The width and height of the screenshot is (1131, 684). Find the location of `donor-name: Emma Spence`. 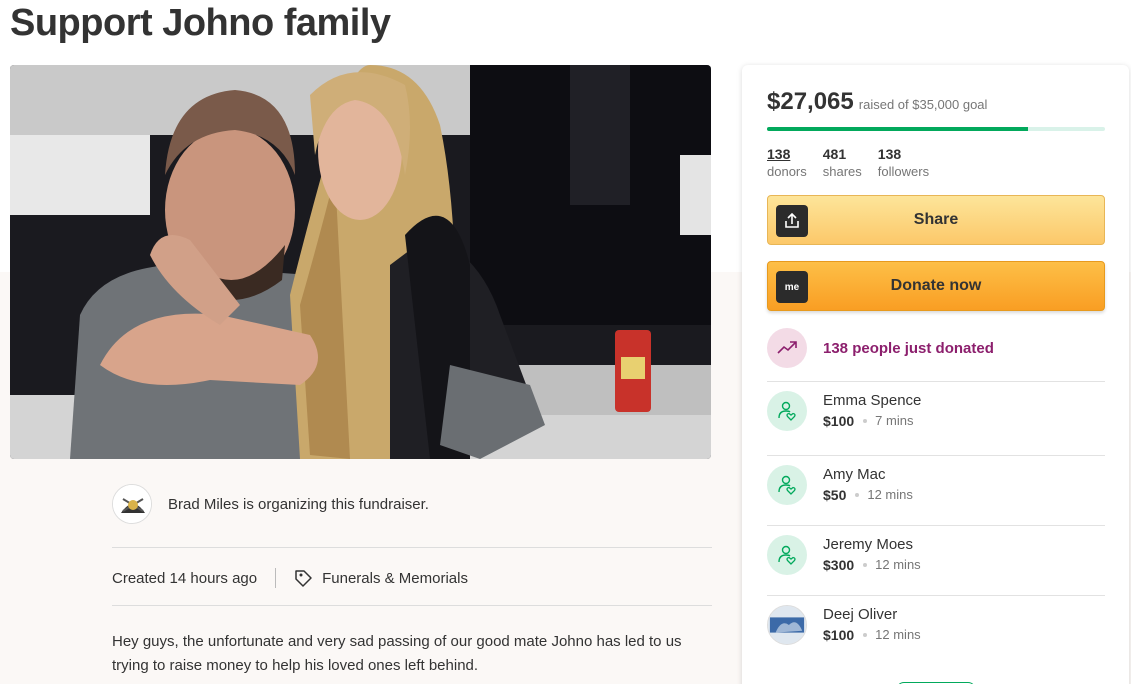

donor-name: Emma Spence is located at coordinates (872, 400).